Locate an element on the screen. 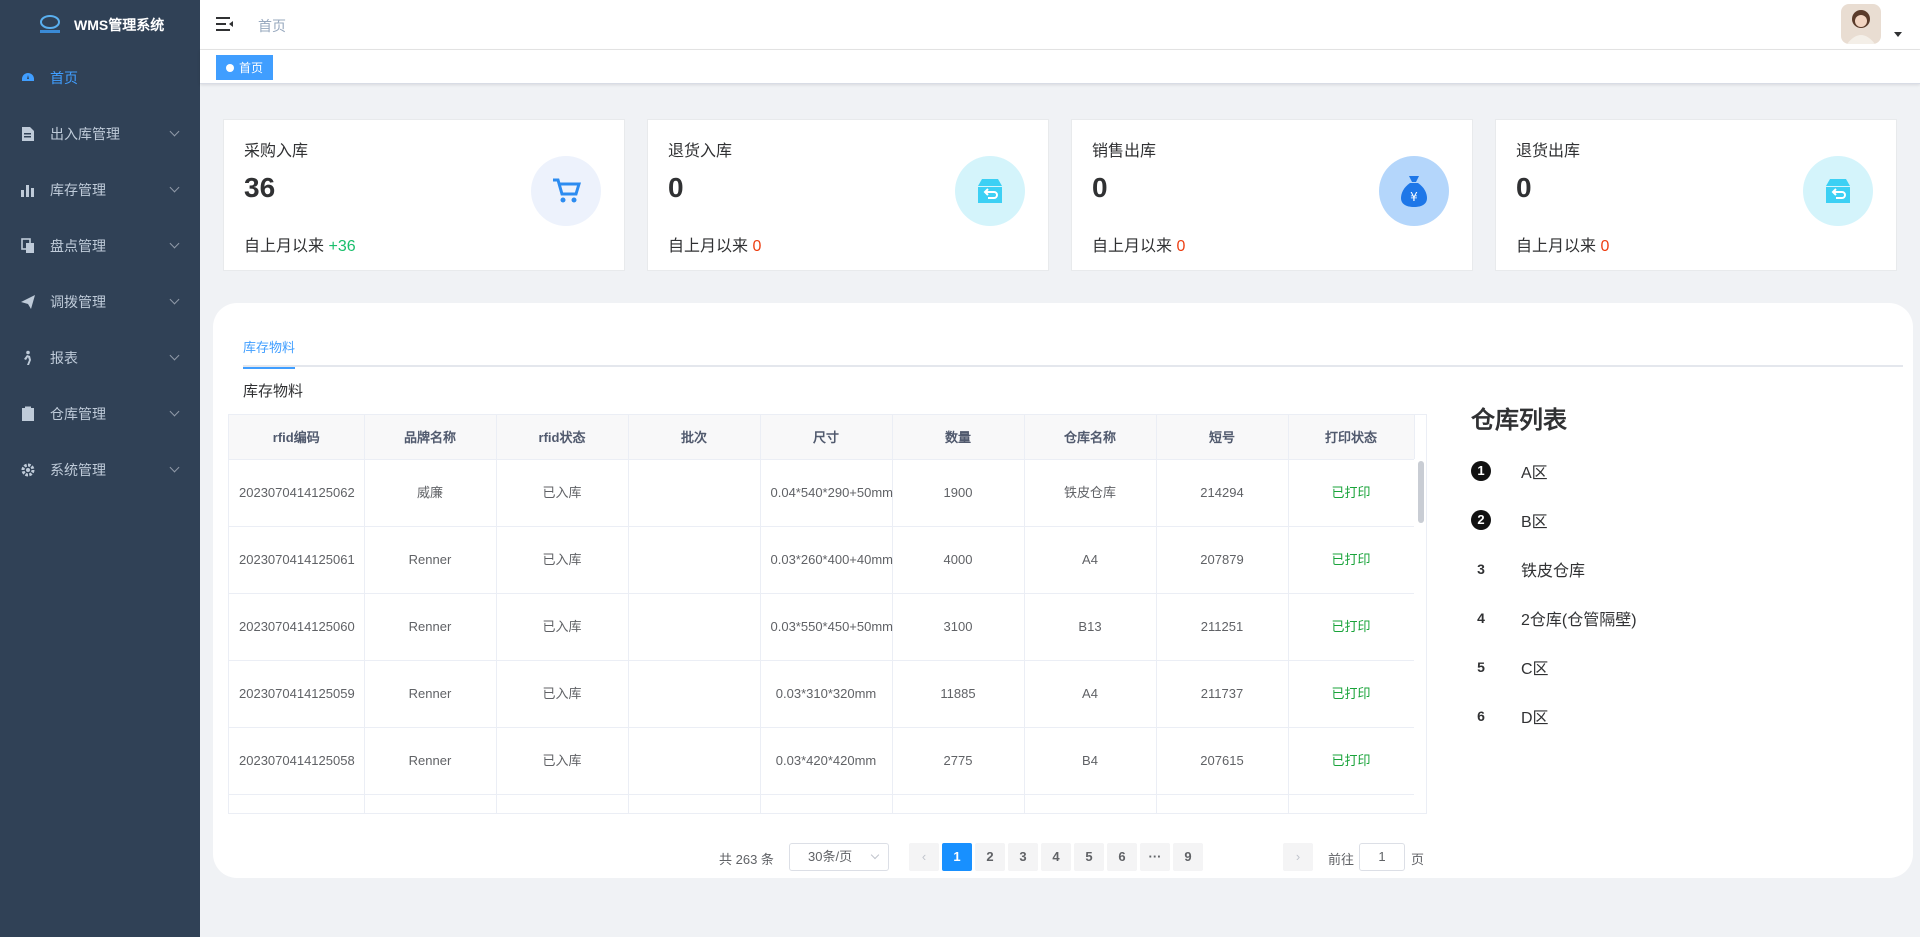  warehouse-rank: 6 is located at coordinates (1481, 715).